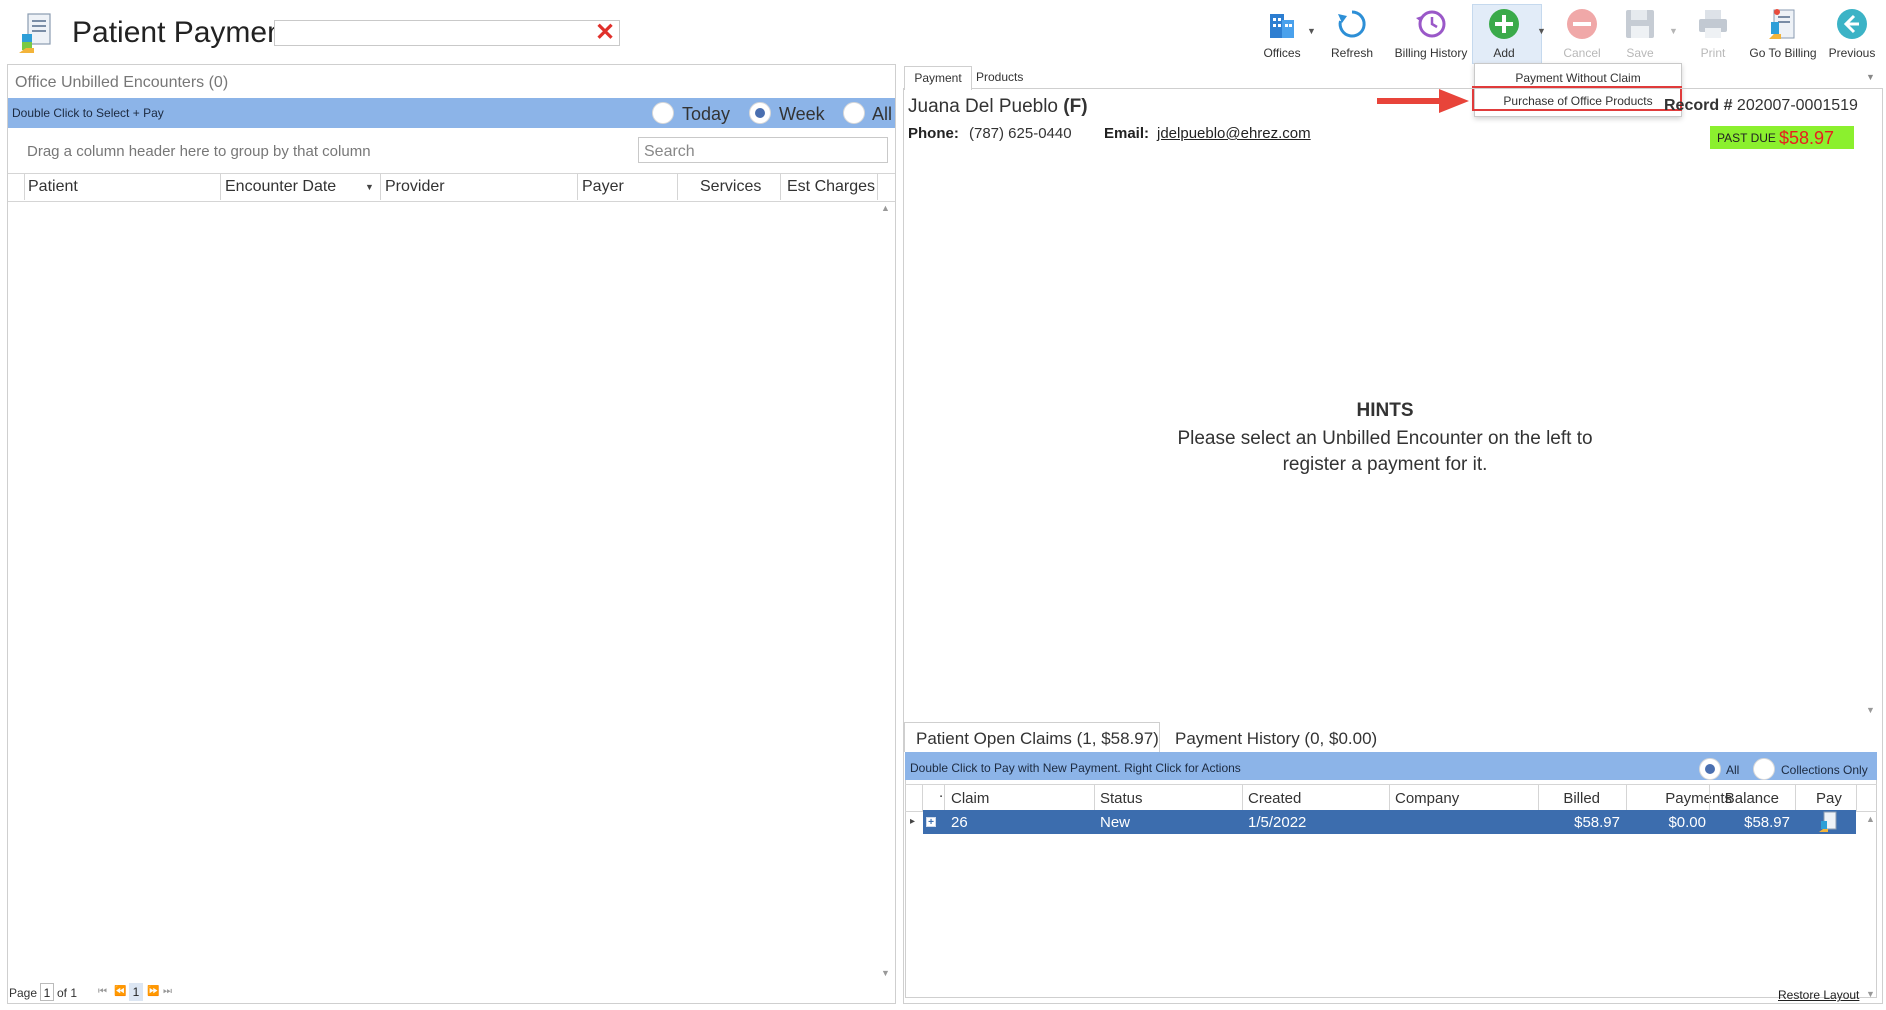 This screenshot has width=1886, height=1010. I want to click on encounters-scrollbar: ▲ ▼, so click(885, 591).